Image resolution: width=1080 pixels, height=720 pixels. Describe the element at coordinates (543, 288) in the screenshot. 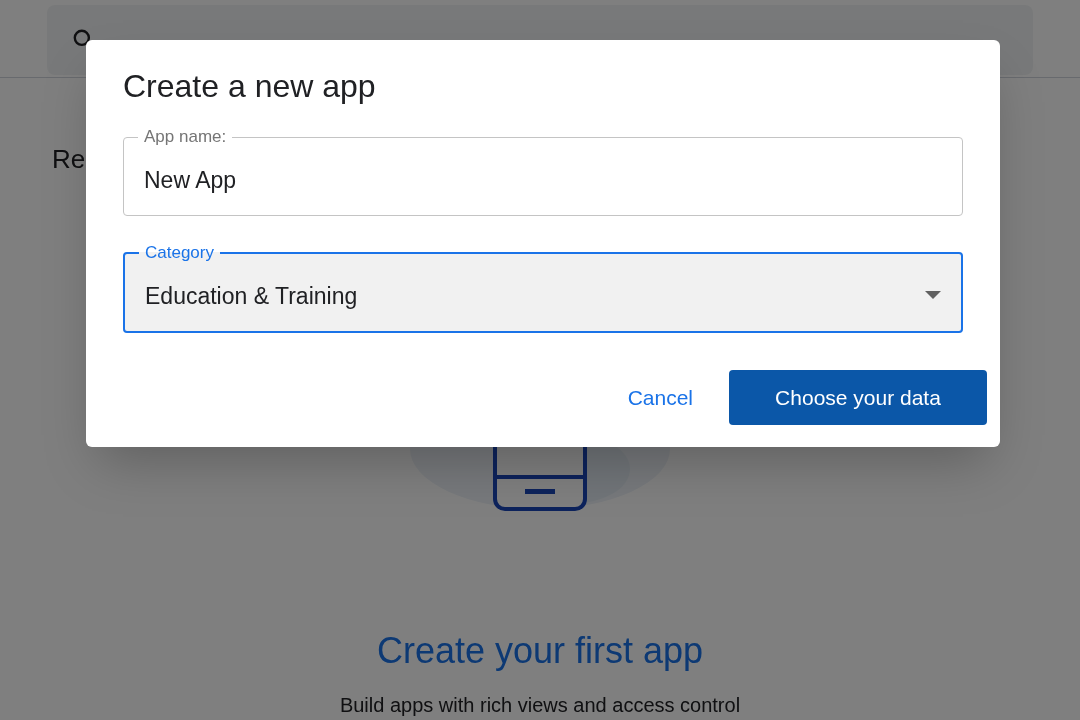

I see `category-dropdown: Category Education & Training` at that location.